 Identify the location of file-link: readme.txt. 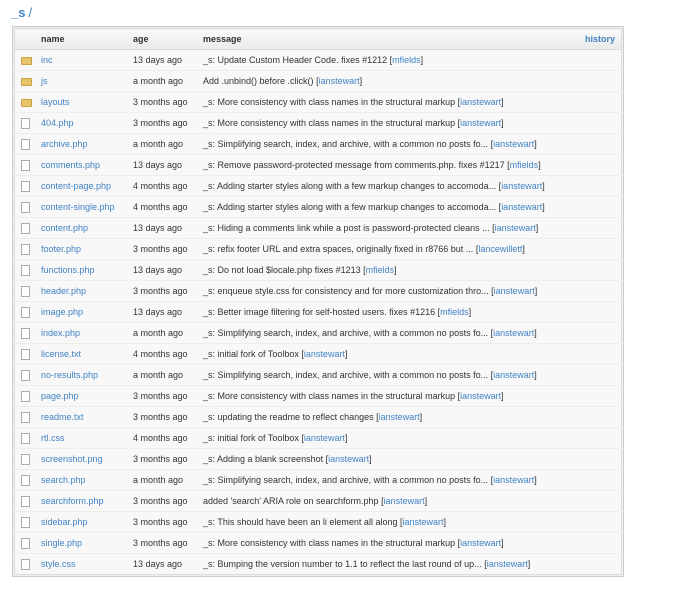
(62, 417).